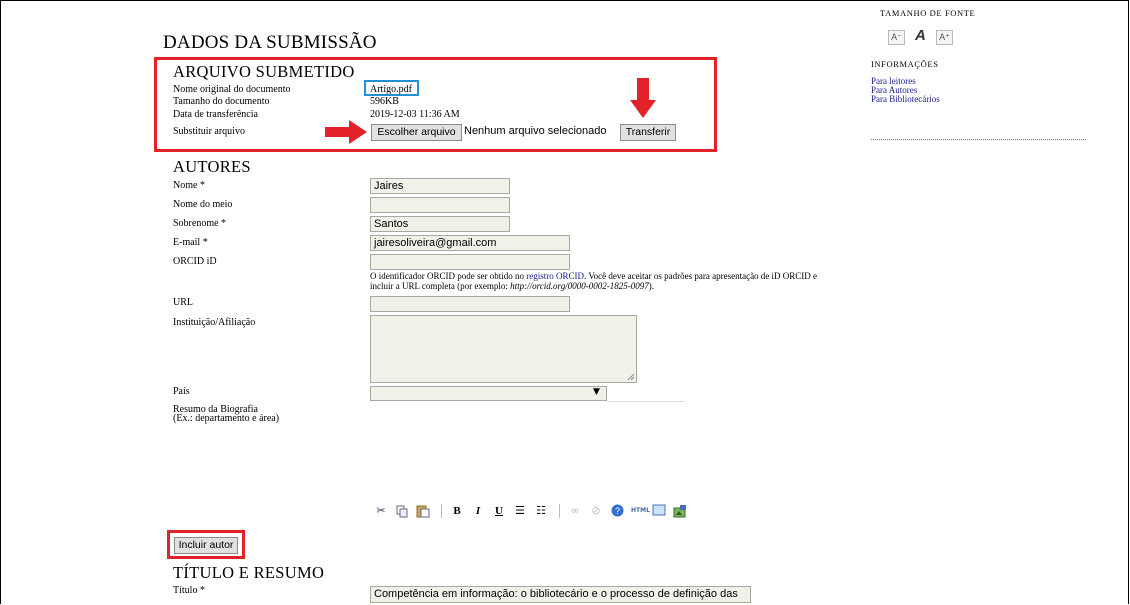 The width and height of the screenshot is (1130, 605). What do you see at coordinates (214, 322) in the screenshot?
I see `affiliation-label: Instituição/Afiliação` at bounding box center [214, 322].